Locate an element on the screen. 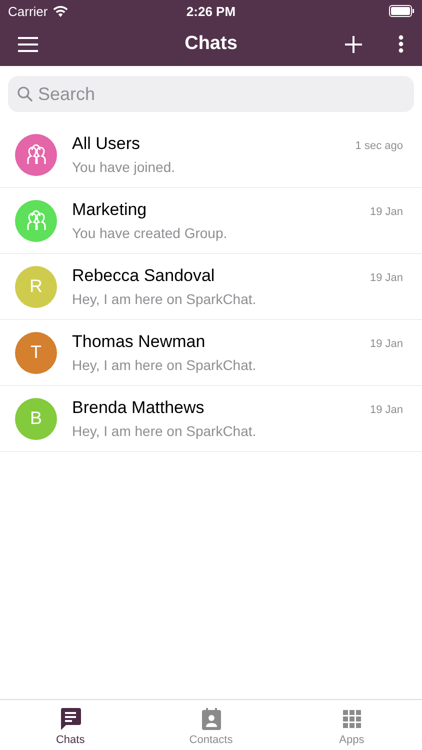 The height and width of the screenshot is (750, 422). plus-icon is located at coordinates (353, 44).